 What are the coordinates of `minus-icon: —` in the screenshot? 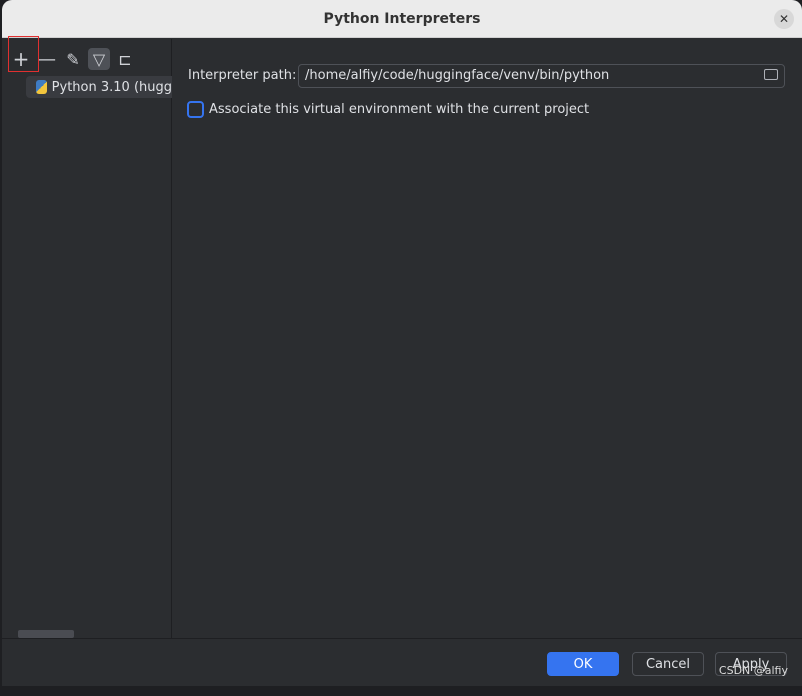 It's located at (47, 59).